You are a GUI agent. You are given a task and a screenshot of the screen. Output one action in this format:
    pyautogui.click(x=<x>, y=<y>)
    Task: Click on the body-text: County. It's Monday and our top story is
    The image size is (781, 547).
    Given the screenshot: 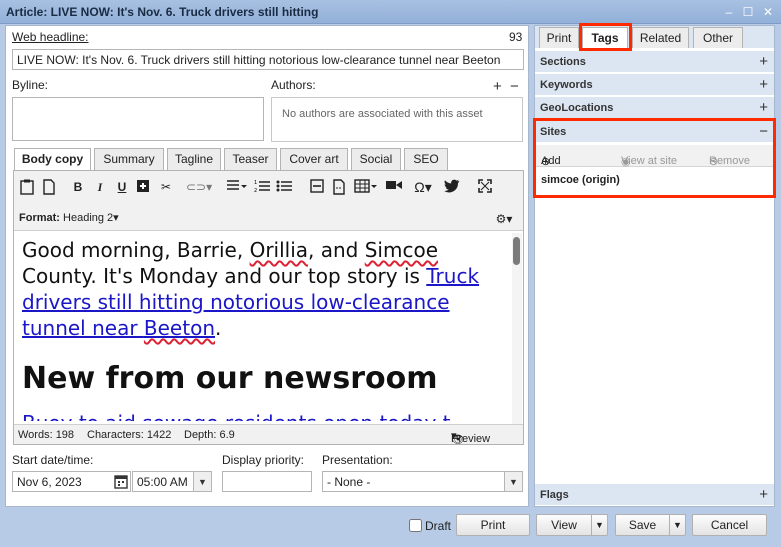 What is the action you would take?
    pyautogui.click(x=224, y=276)
    